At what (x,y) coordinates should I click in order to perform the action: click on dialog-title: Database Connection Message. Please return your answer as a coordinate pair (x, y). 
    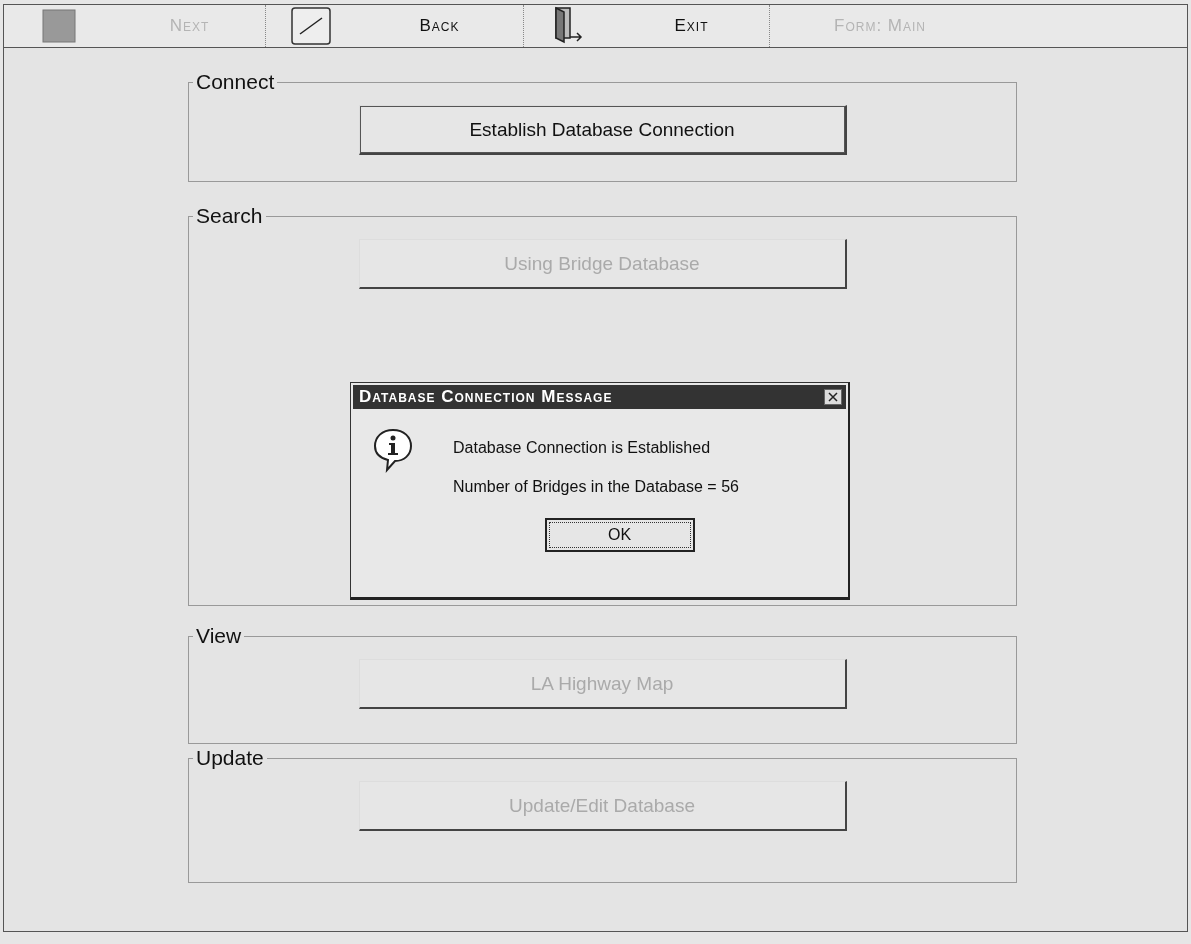
    Looking at the image, I should click on (486, 397).